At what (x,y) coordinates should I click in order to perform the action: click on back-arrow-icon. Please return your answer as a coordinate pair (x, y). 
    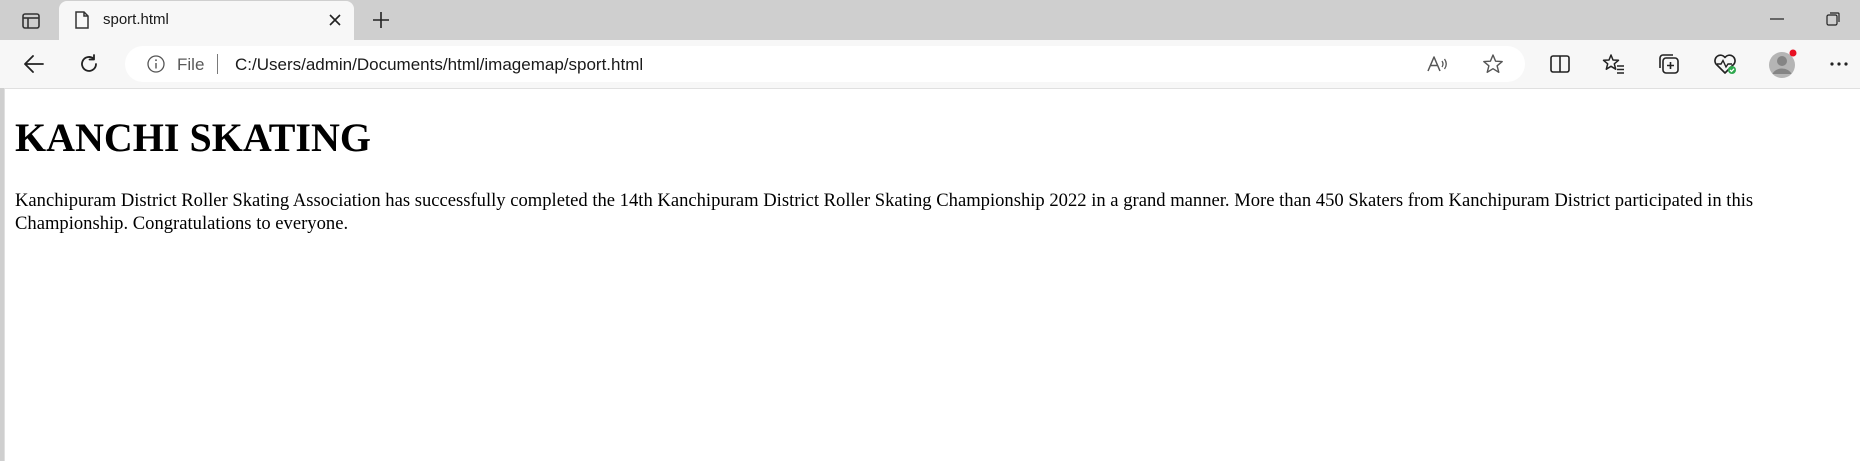
    Looking at the image, I should click on (34, 64).